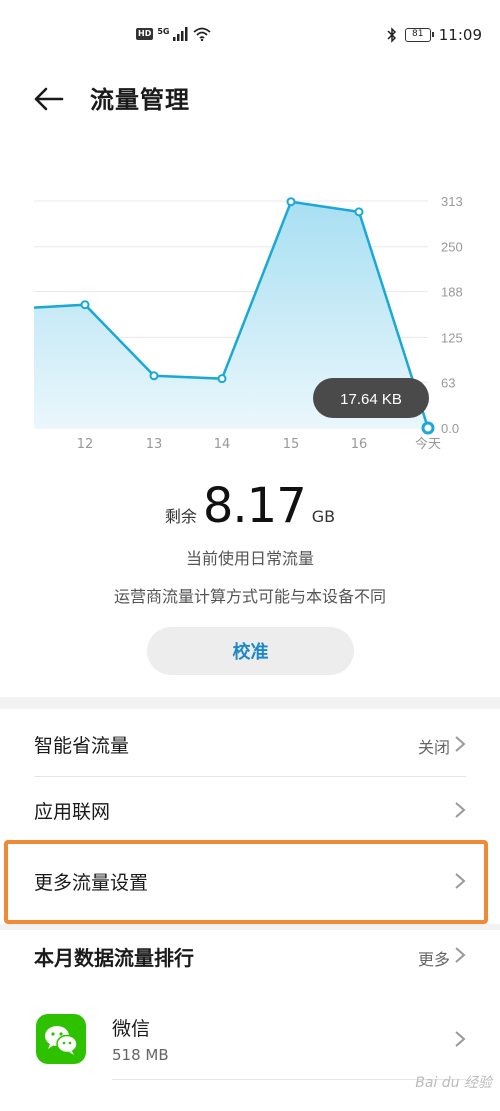 This screenshot has height=1111, width=500. Describe the element at coordinates (85, 444) in the screenshot. I see `x-tick-label: 12` at that location.